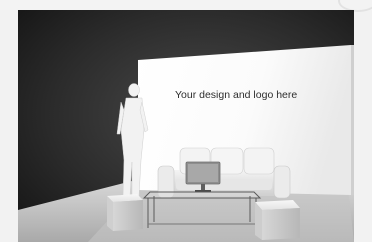  What do you see at coordinates (125, 212) in the screenshot?
I see `left-cube` at bounding box center [125, 212].